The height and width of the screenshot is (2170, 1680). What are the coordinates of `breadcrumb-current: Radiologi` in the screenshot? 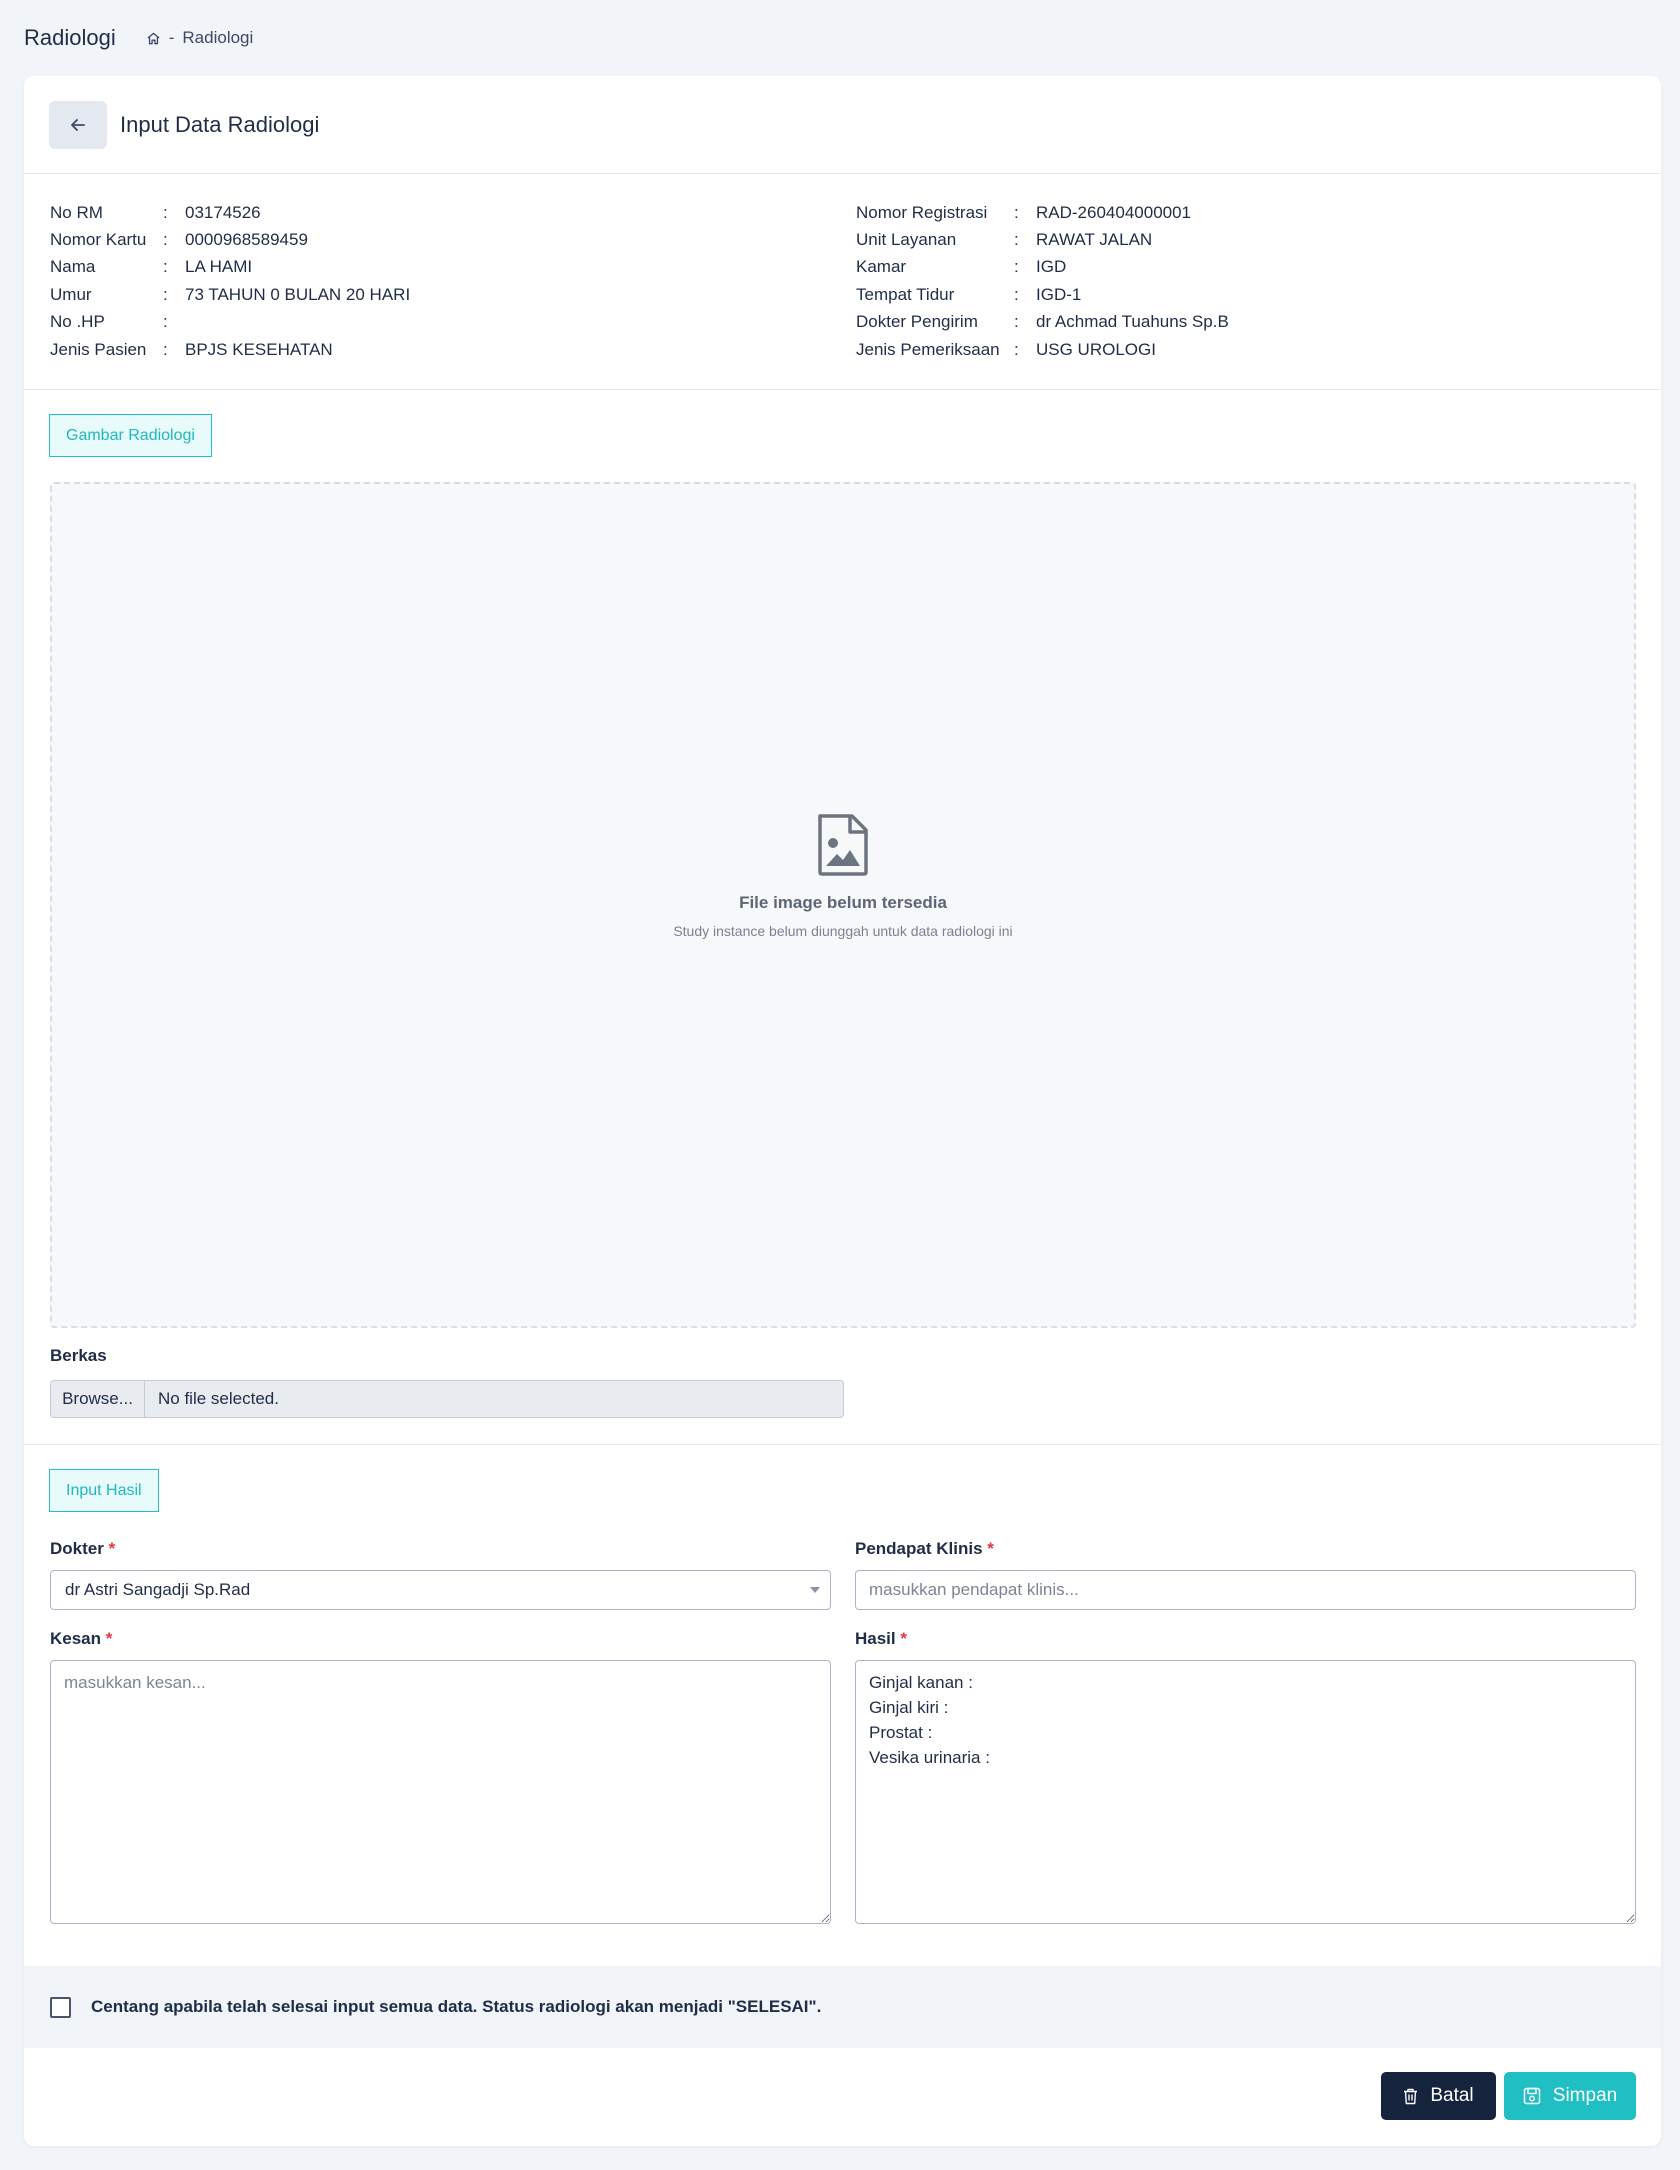 It's located at (217, 38).